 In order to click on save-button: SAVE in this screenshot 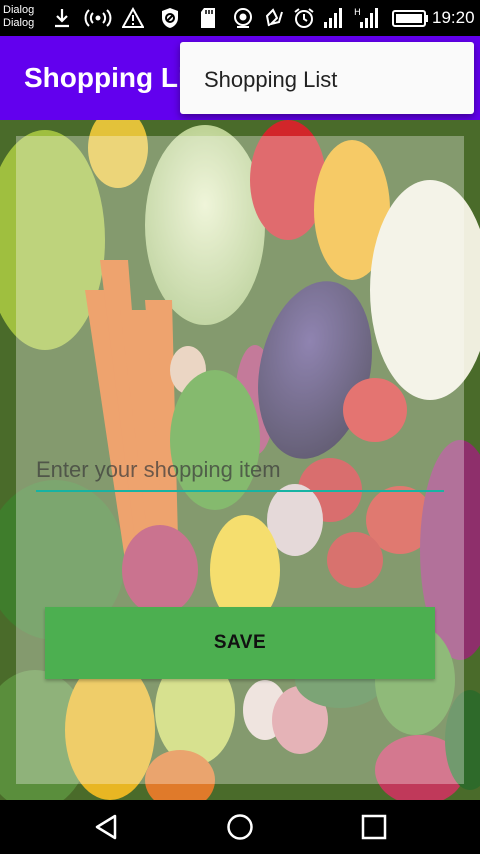, I will do `click(240, 643)`.